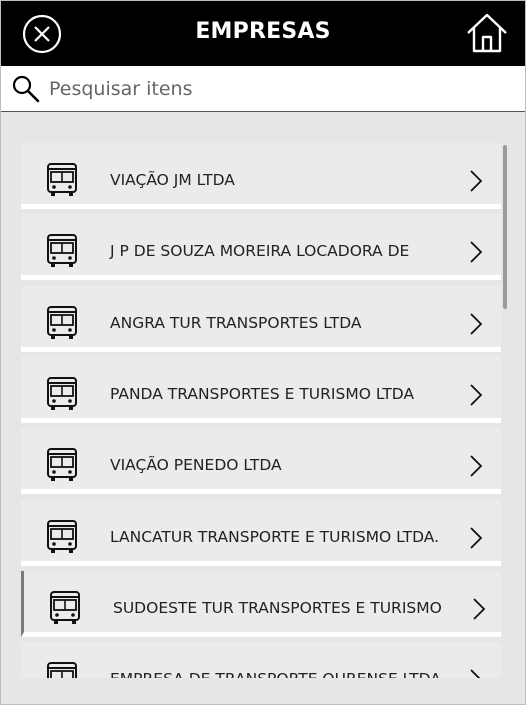 The height and width of the screenshot is (705, 526). I want to click on header-bar: EMPRESAS, so click(263, 33).